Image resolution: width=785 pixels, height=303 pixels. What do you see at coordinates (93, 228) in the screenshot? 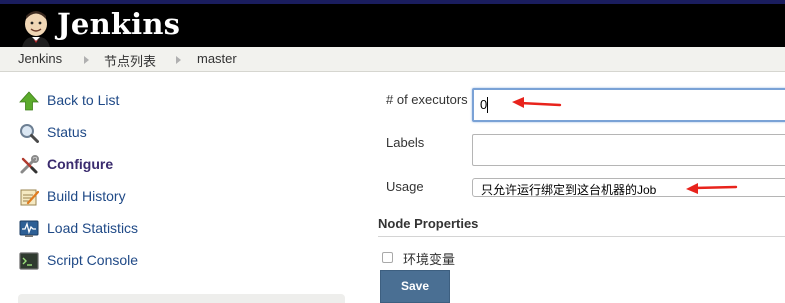
I see `sidebar-item-label: Load Statistics` at bounding box center [93, 228].